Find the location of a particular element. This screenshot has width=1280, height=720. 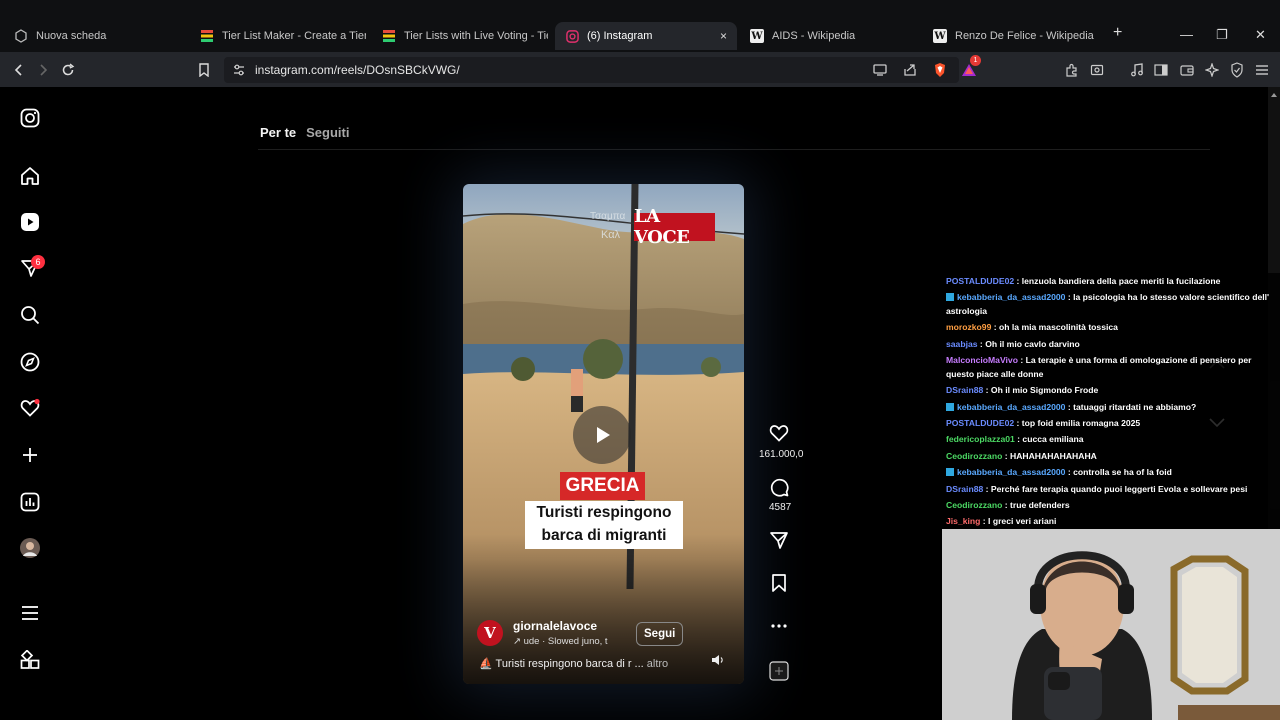

follow-button: Segui is located at coordinates (660, 634).